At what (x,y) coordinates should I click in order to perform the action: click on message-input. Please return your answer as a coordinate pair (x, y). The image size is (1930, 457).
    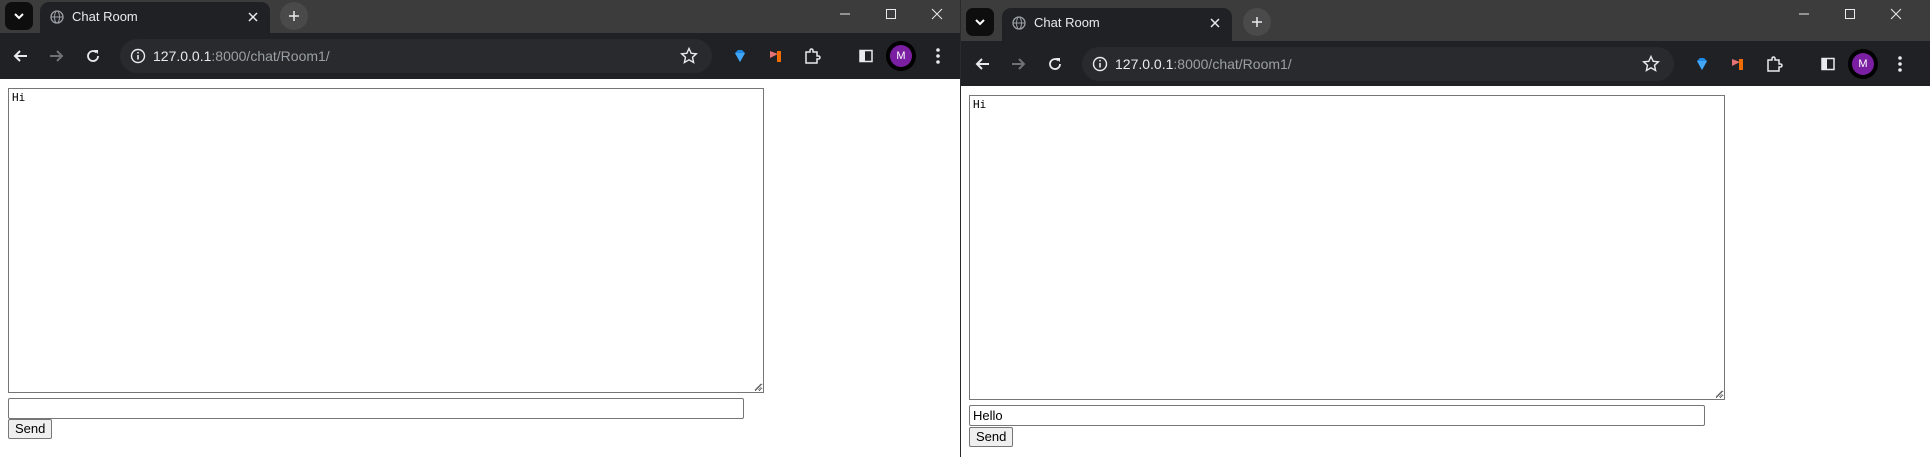
    Looking at the image, I should click on (376, 408).